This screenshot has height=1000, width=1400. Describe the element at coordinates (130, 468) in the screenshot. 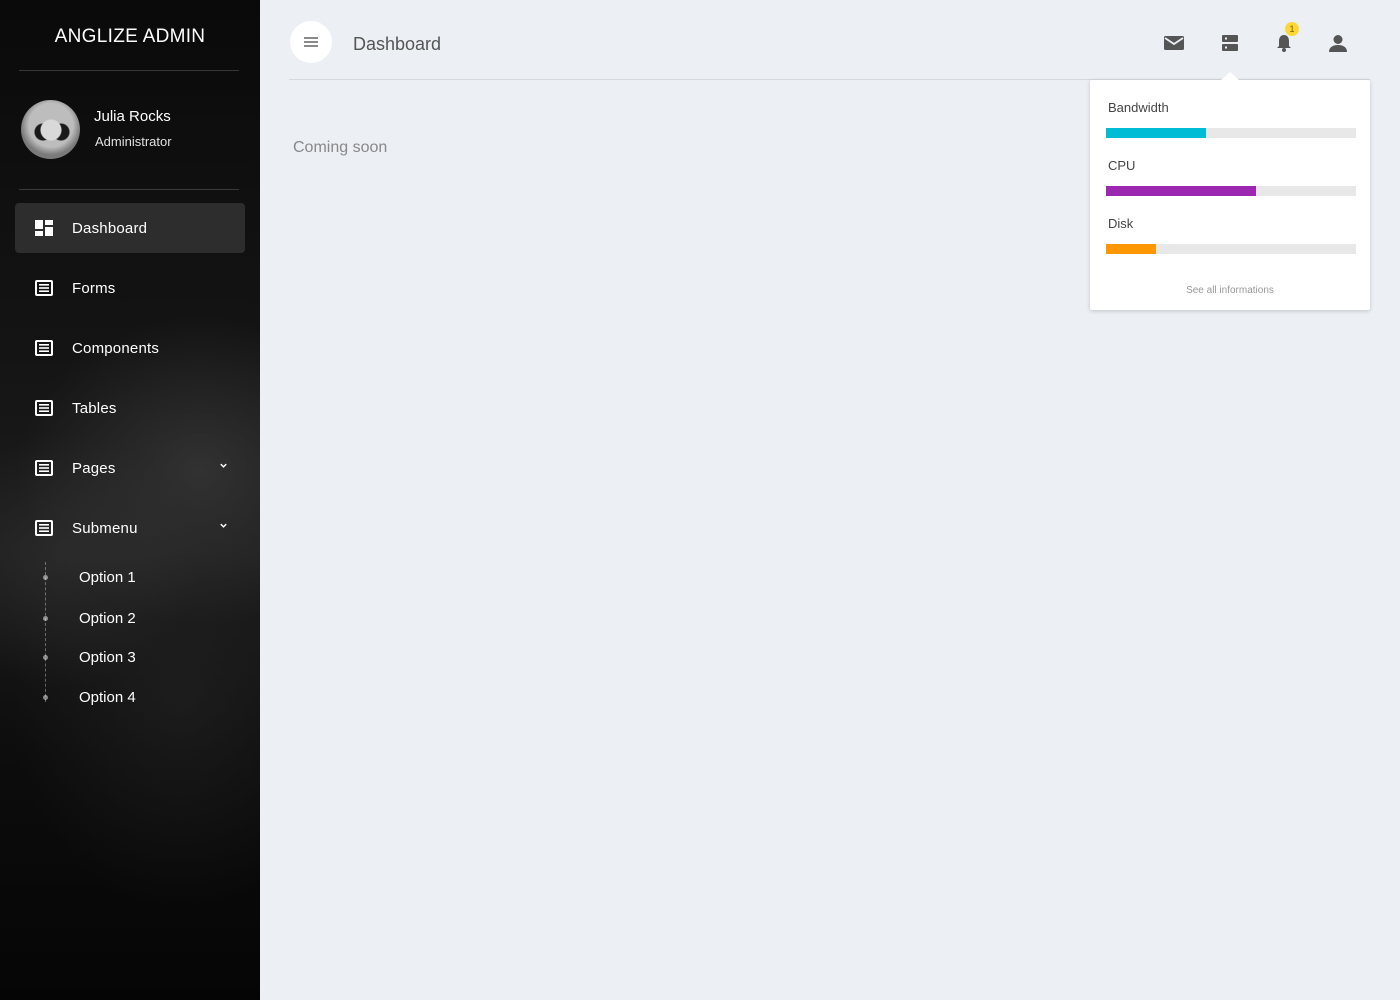

I see `sidebar-item-pages: Pages` at that location.